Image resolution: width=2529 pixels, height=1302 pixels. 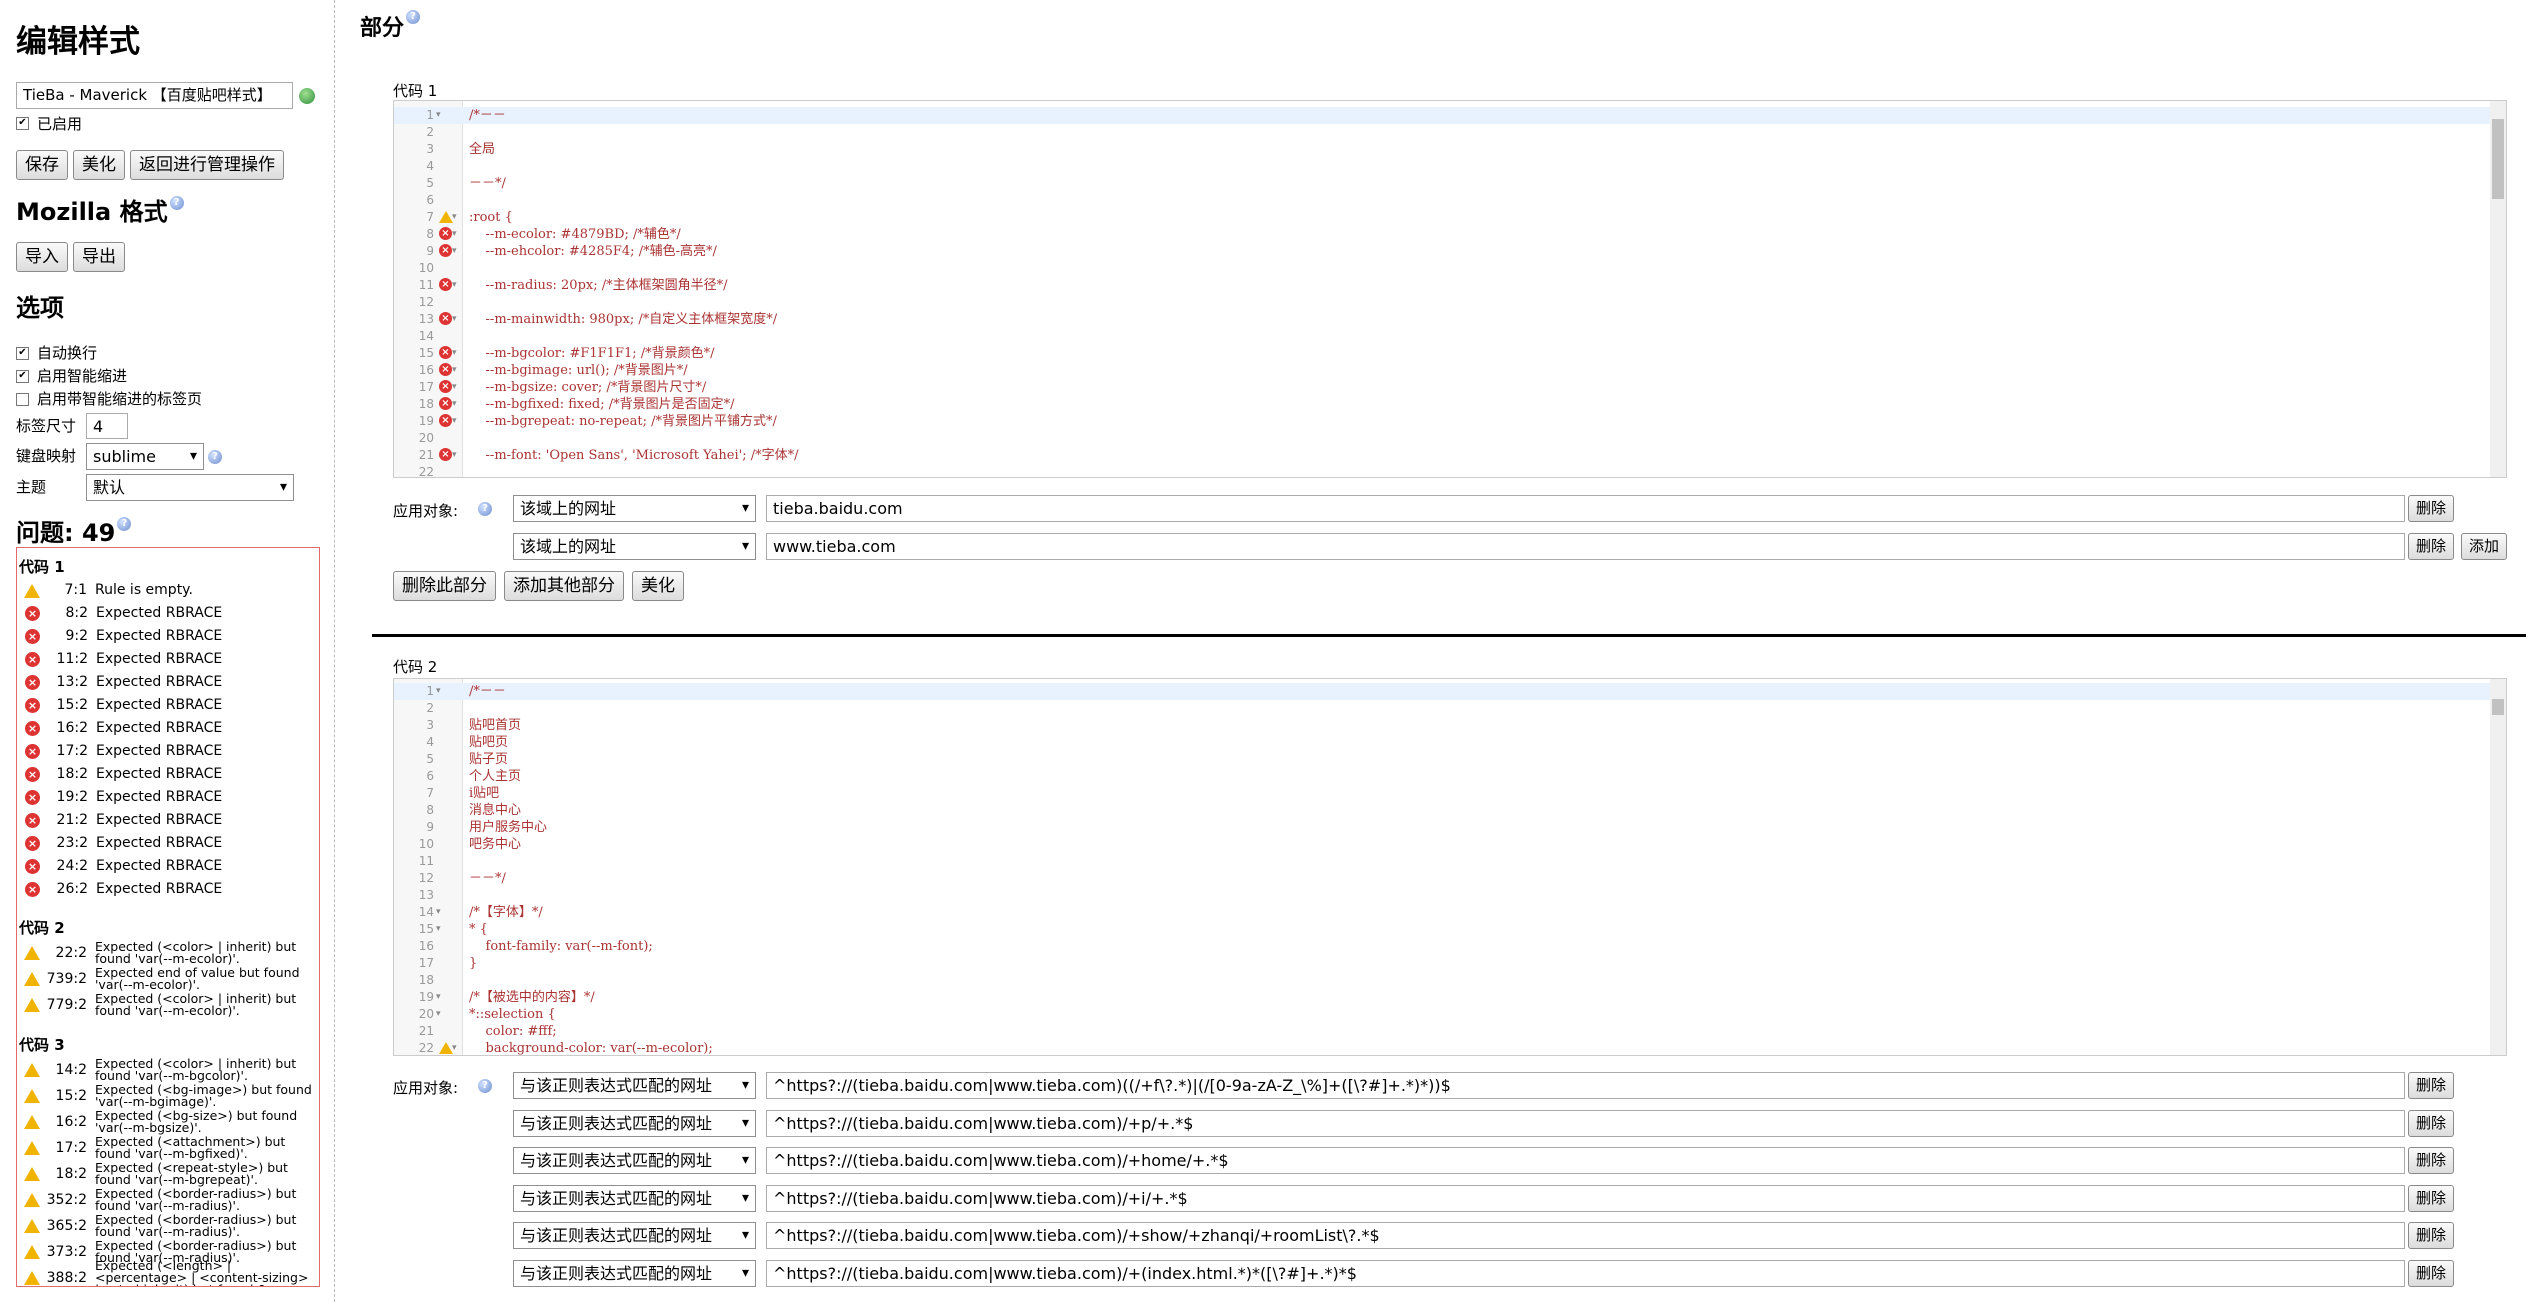 What do you see at coordinates (1442, 234) in the screenshot?
I see `code-line: 8 ▾ × --m-ecolor: #4879BD; /*辅色*/` at bounding box center [1442, 234].